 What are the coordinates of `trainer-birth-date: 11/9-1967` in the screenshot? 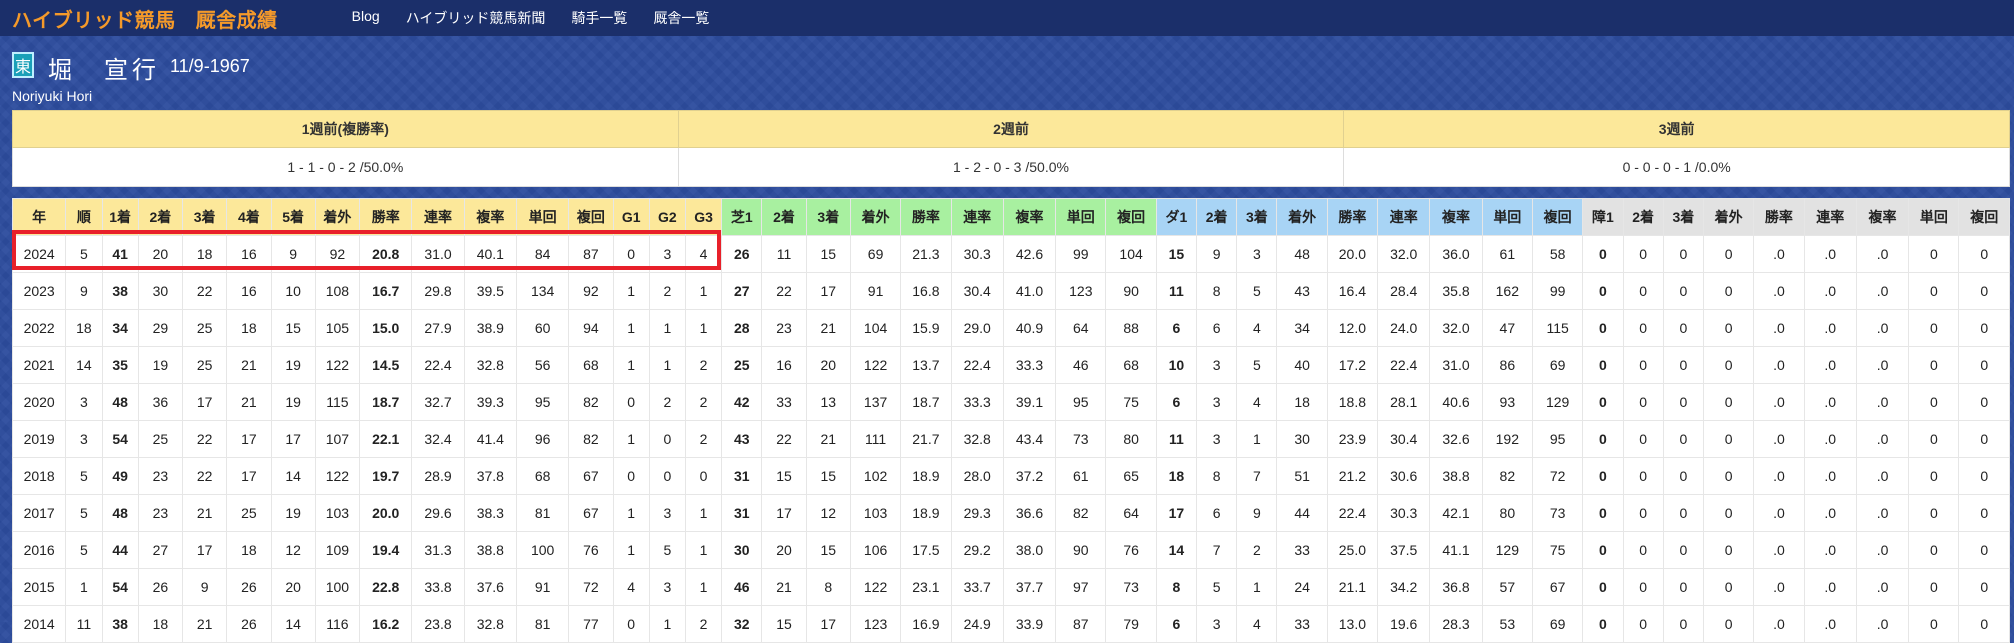 It's located at (210, 66).